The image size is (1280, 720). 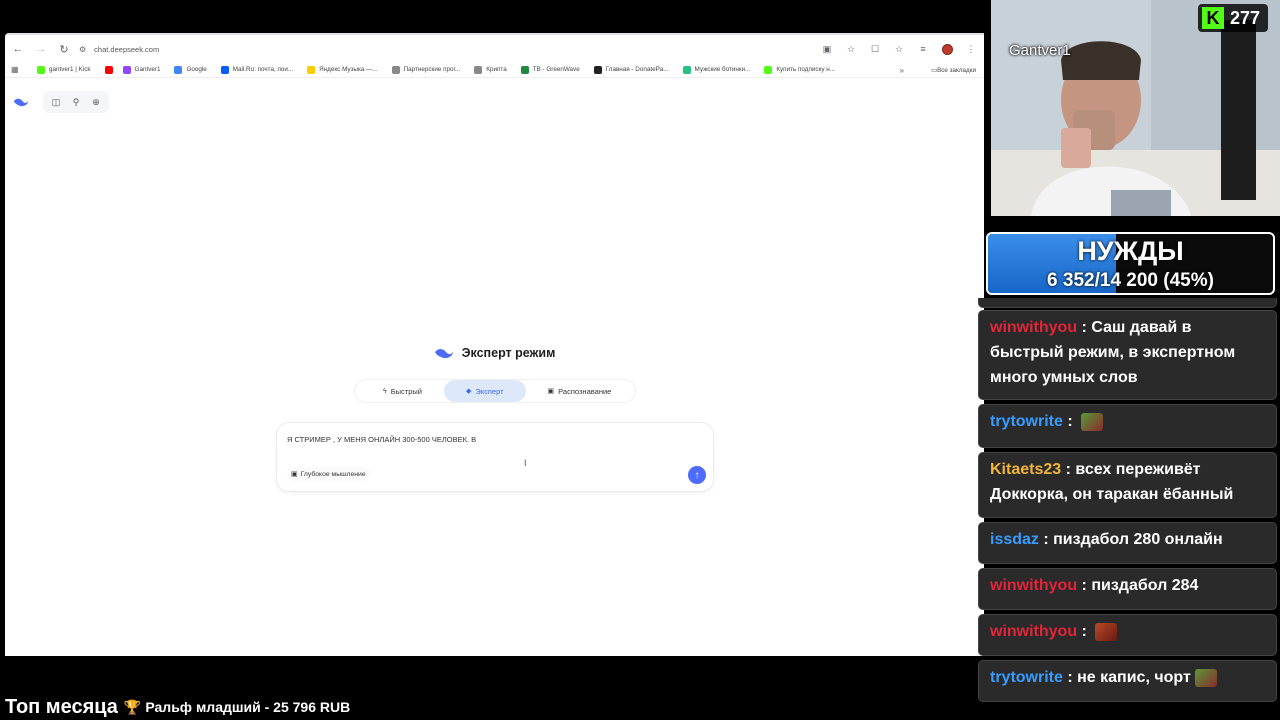 What do you see at coordinates (923, 49) in the screenshot?
I see `media-icon: ≡` at bounding box center [923, 49].